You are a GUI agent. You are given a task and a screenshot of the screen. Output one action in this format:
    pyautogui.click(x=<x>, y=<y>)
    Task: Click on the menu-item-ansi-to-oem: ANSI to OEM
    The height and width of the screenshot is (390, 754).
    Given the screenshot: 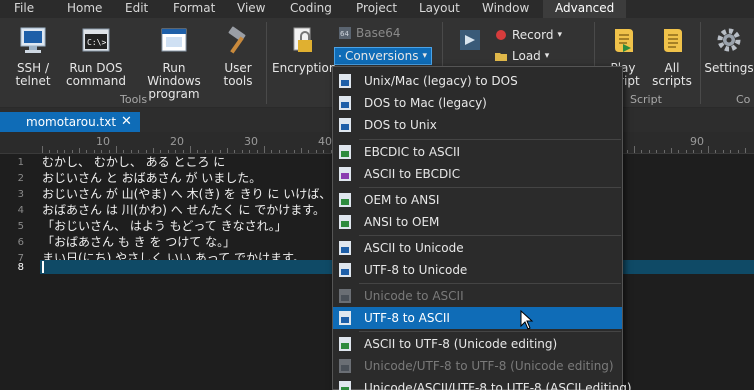 What is the action you would take?
    pyautogui.click(x=477, y=222)
    